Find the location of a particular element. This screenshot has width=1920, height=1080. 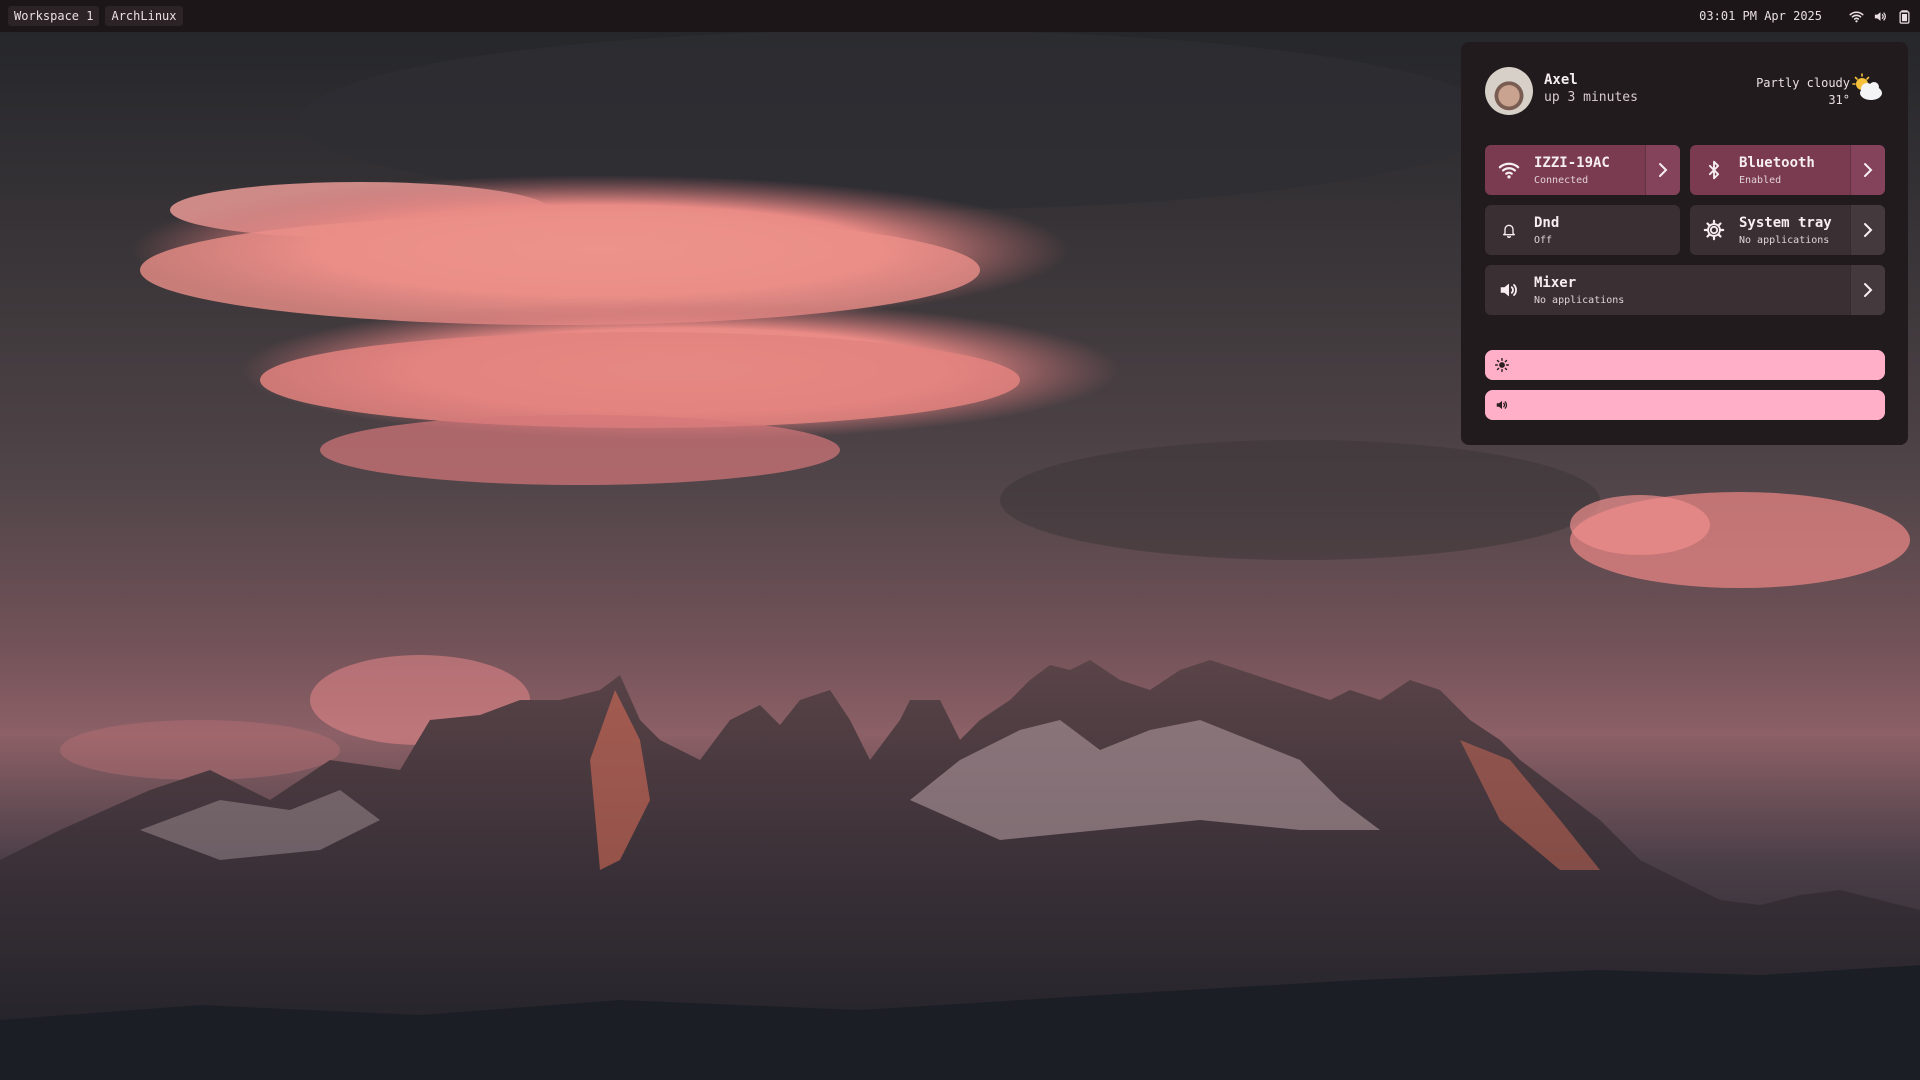

bluetooth-label: Bluetooth is located at coordinates (1777, 163).